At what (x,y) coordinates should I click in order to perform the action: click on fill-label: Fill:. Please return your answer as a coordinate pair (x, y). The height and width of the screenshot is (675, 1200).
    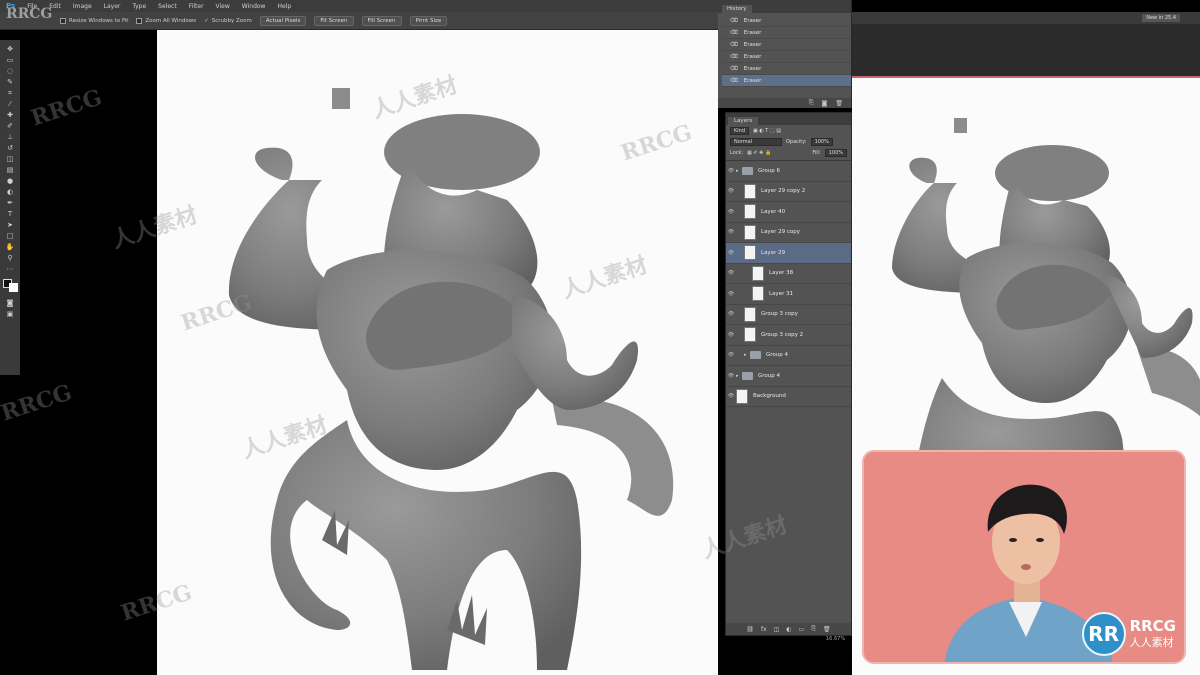
    Looking at the image, I should click on (816, 152).